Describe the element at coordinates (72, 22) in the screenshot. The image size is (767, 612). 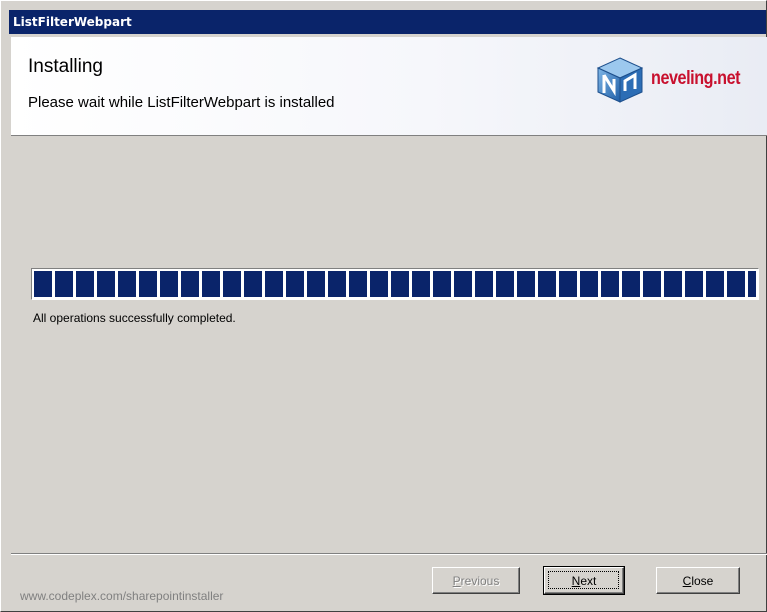
I see `window-title: ListFilterWebpart` at that location.